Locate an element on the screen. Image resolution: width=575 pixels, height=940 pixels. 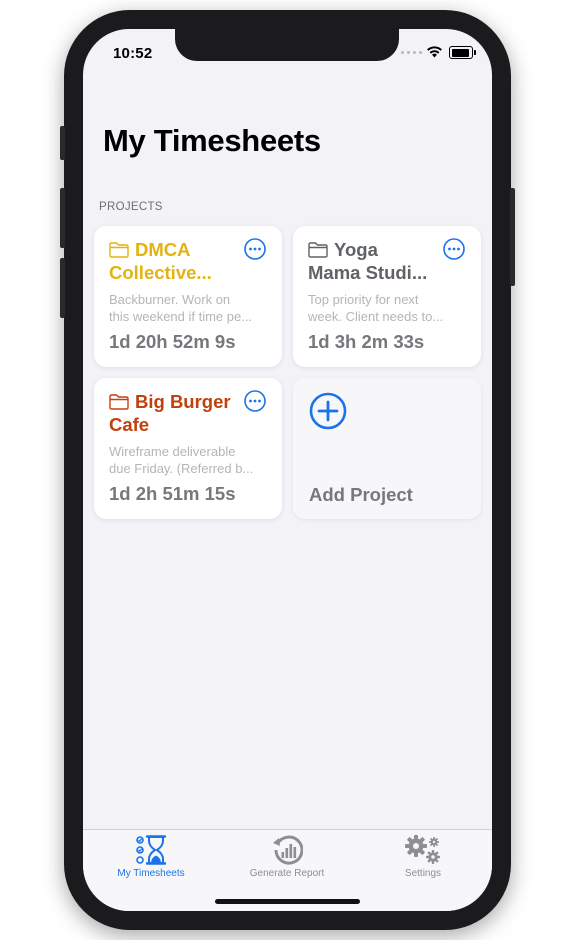
tab-label: Settings is located at coordinates (423, 873).